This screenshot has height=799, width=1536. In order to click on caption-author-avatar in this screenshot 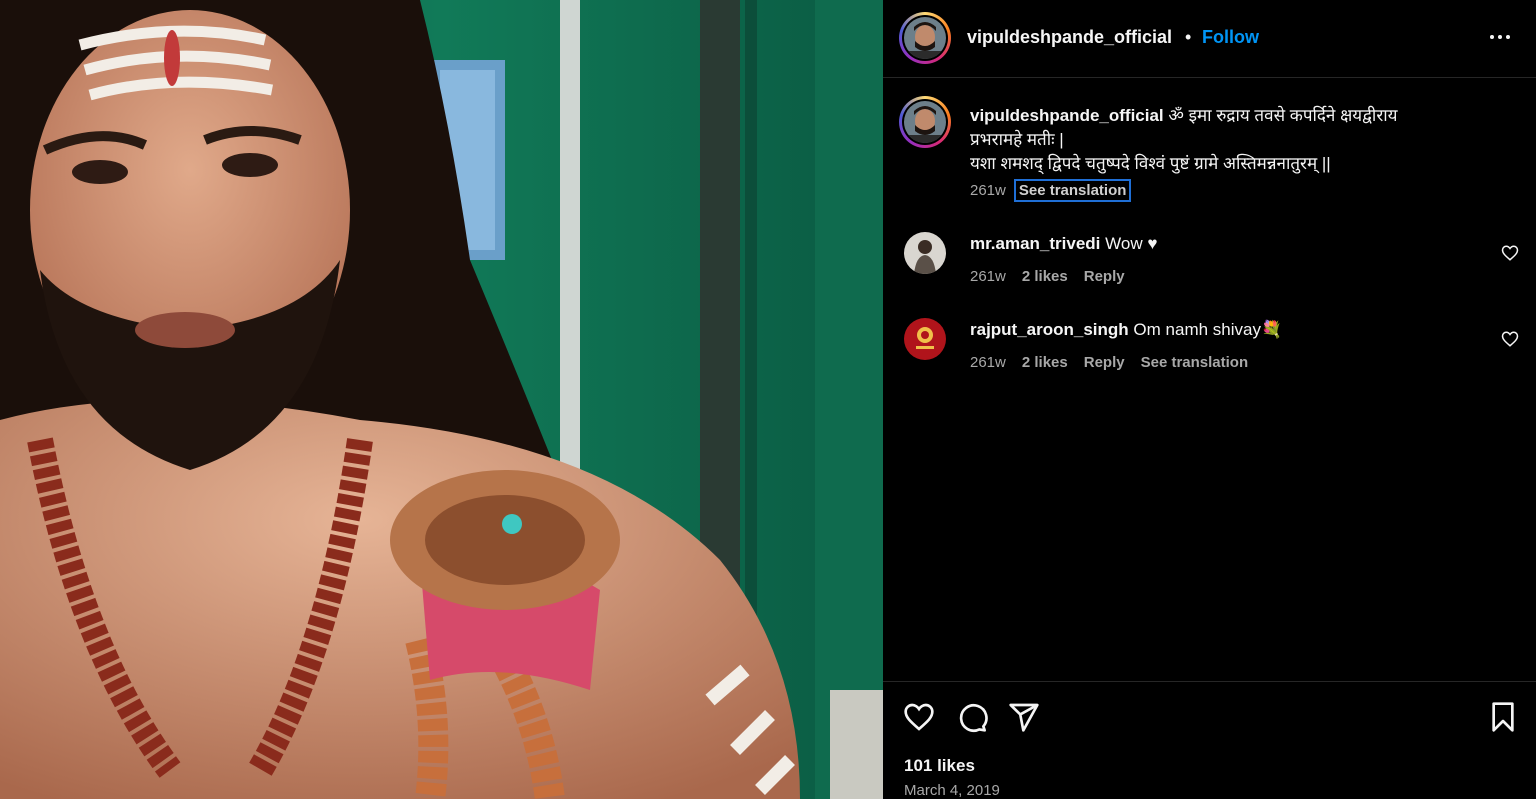, I will do `click(925, 122)`.